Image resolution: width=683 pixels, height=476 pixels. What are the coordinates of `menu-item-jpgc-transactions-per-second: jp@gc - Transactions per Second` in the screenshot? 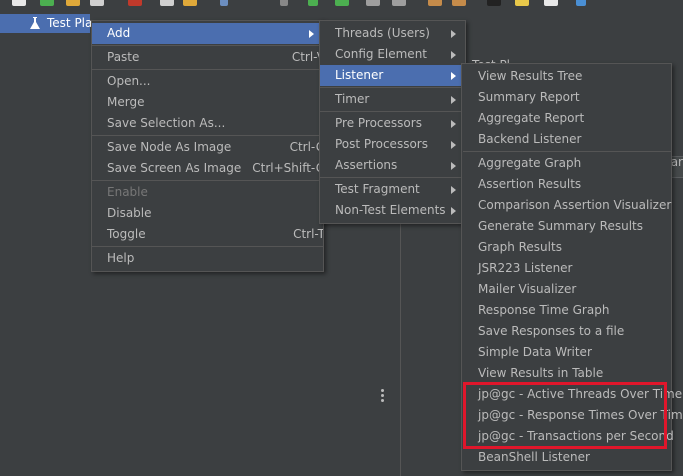 It's located at (568, 436).